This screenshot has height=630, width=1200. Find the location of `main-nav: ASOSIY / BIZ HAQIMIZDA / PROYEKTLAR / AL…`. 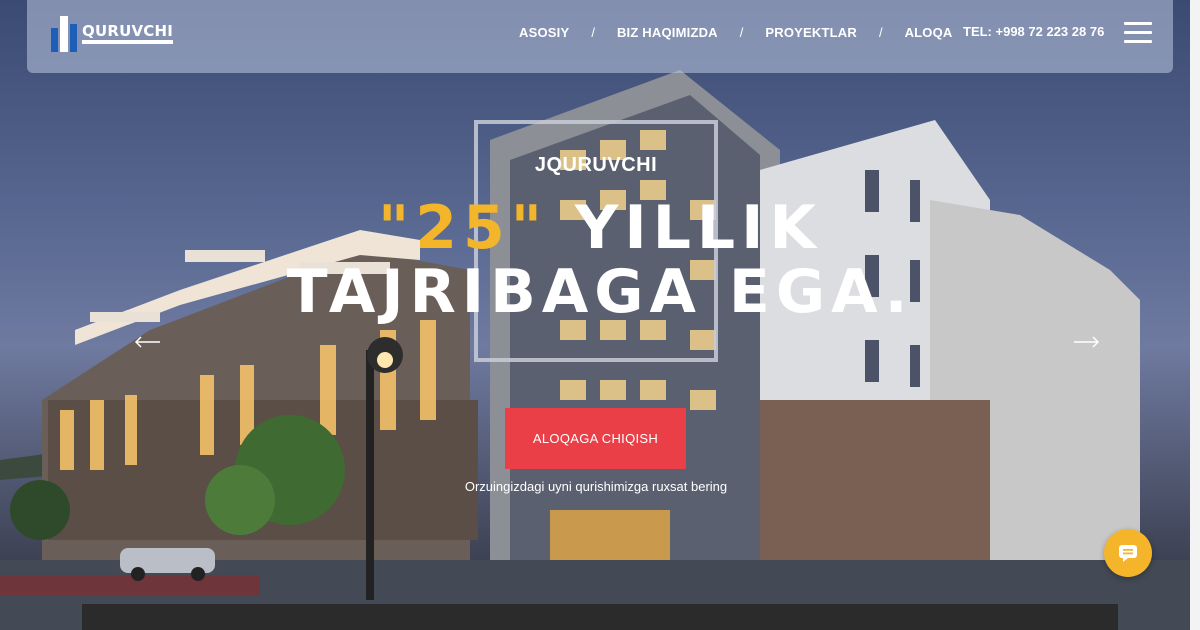

main-nav: ASOSIY / BIZ HAQIMIZDA / PROYEKTLAR / AL… is located at coordinates (736, 32).